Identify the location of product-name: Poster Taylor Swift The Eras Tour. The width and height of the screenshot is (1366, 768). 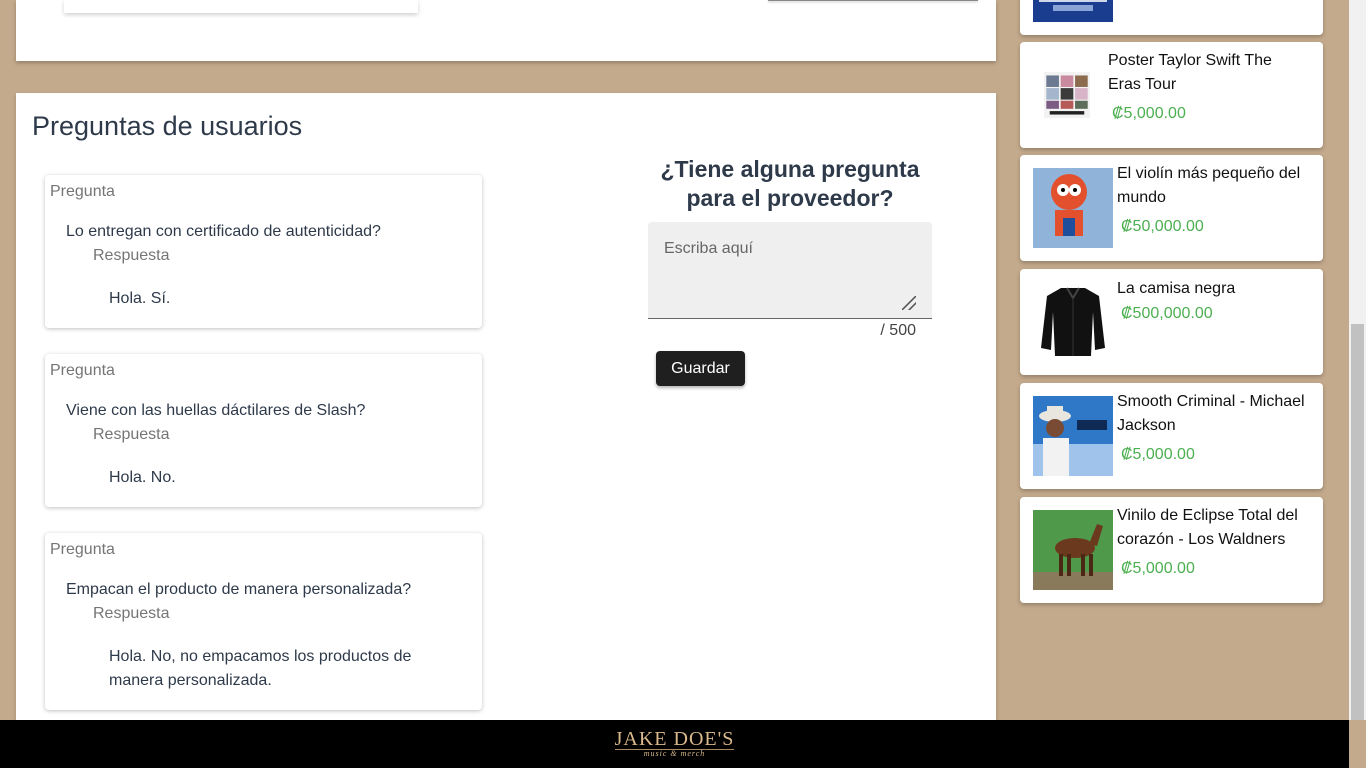
(1190, 72).